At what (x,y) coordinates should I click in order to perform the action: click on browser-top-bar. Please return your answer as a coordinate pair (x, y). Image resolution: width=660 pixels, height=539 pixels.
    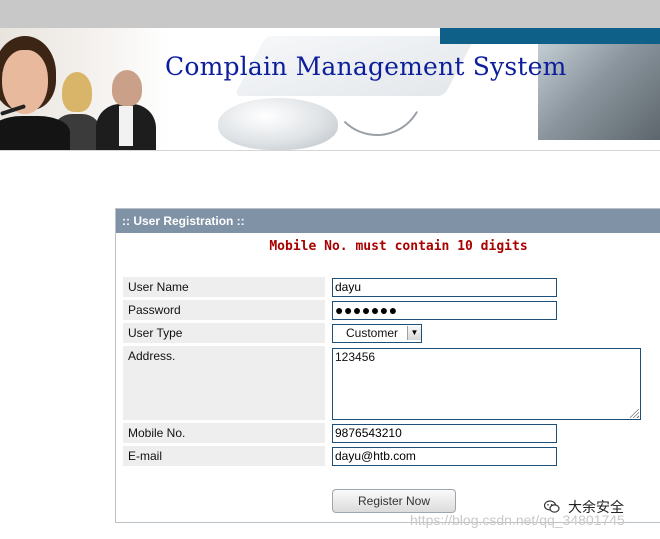
    Looking at the image, I should click on (330, 14).